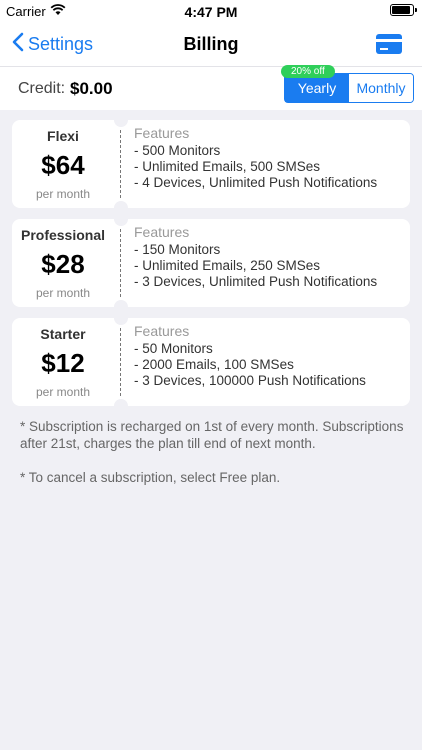 The width and height of the screenshot is (422, 750). Describe the element at coordinates (227, 265) in the screenshot. I see `feature-item: - Unlimited Emails, 250 SMSes` at that location.